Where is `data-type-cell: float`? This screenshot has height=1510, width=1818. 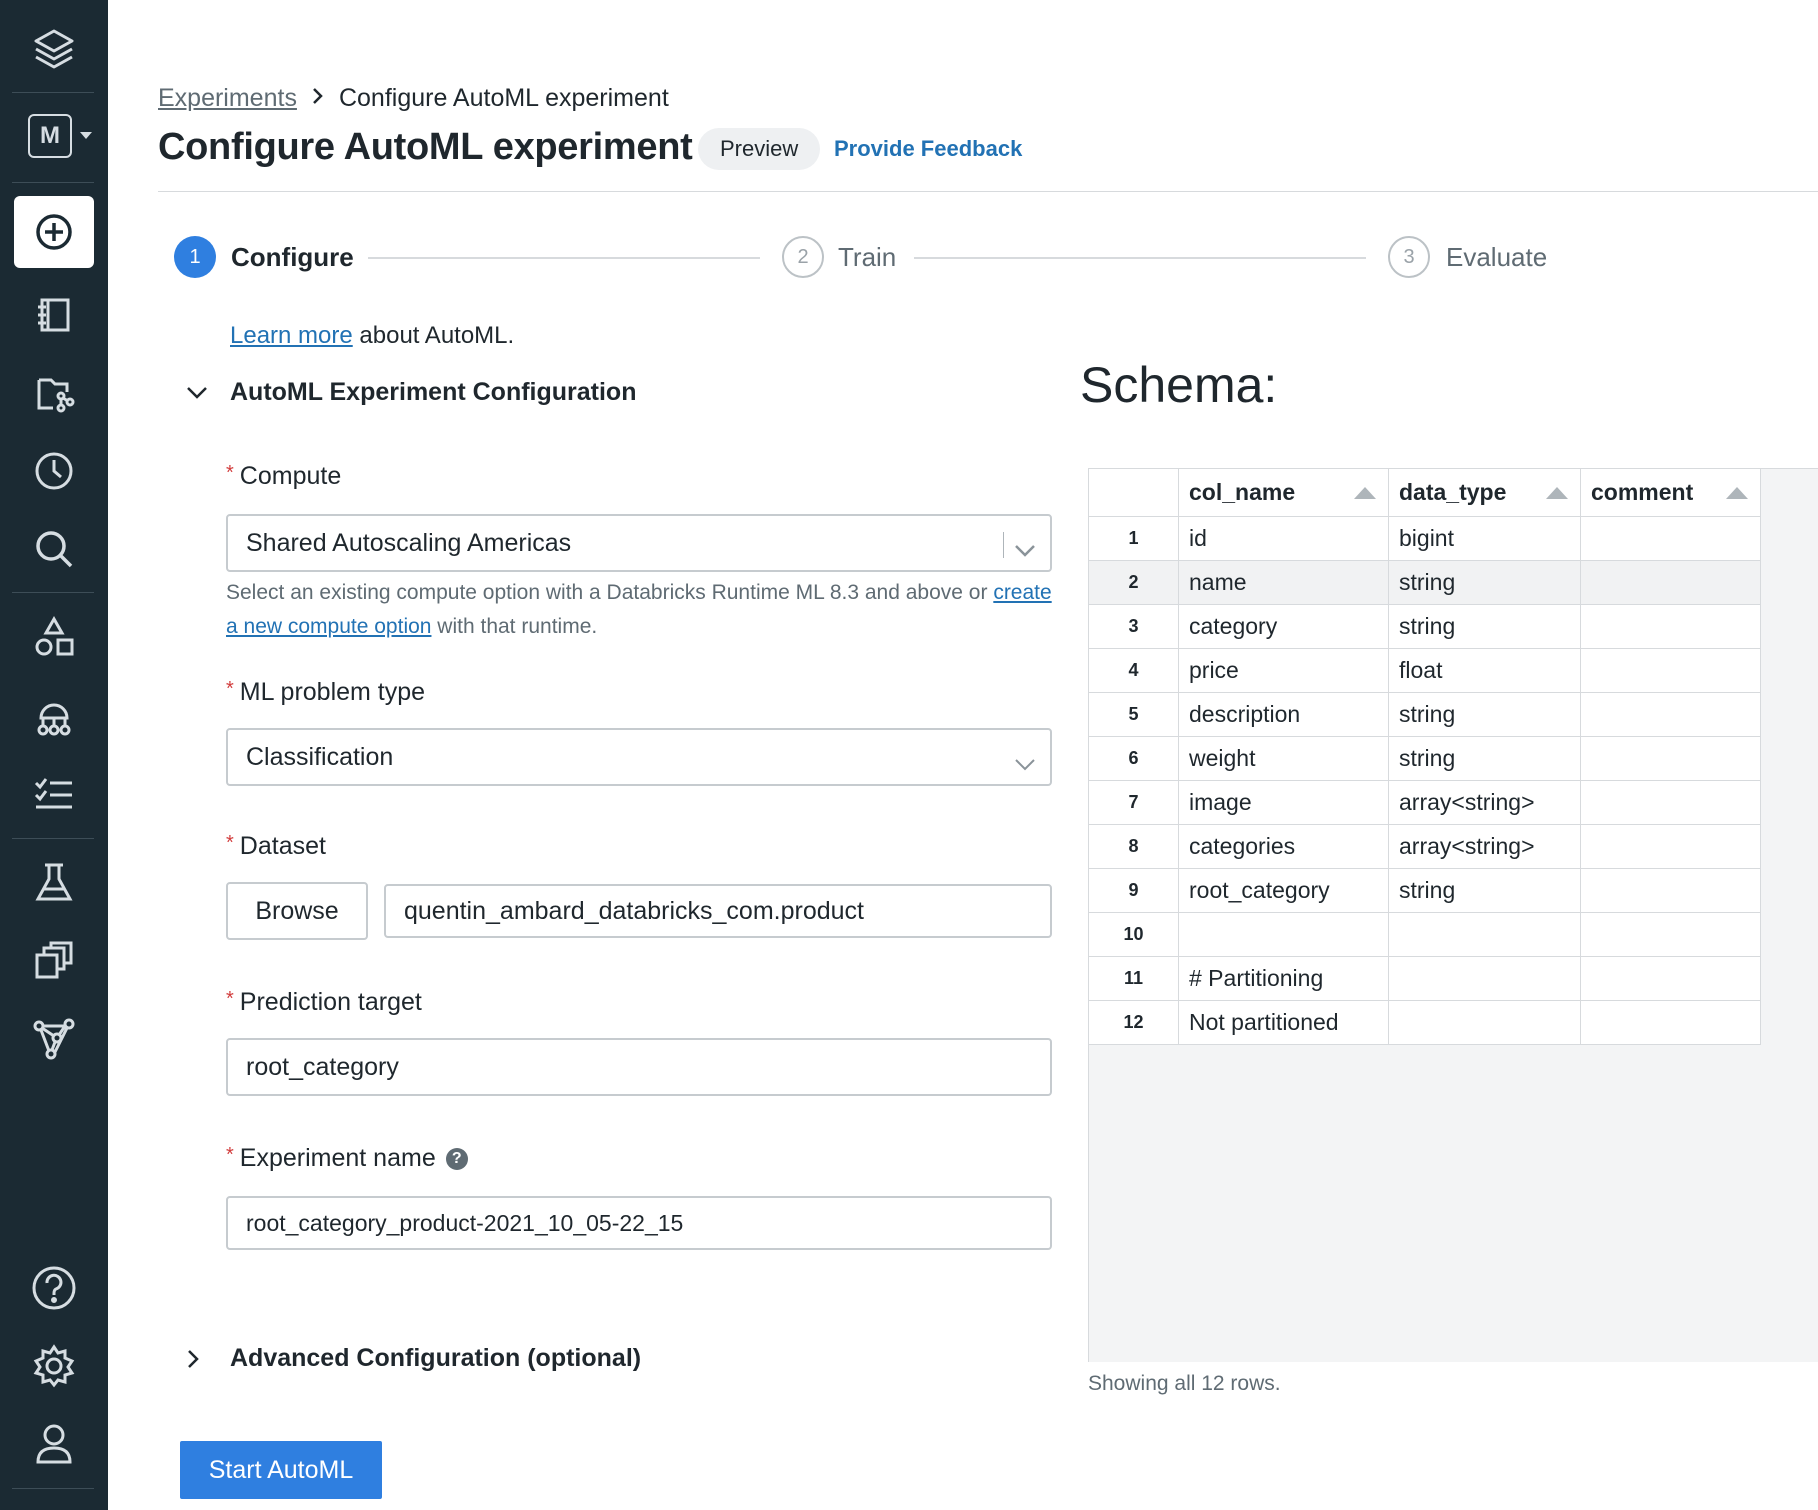
data-type-cell: float is located at coordinates (1484, 670).